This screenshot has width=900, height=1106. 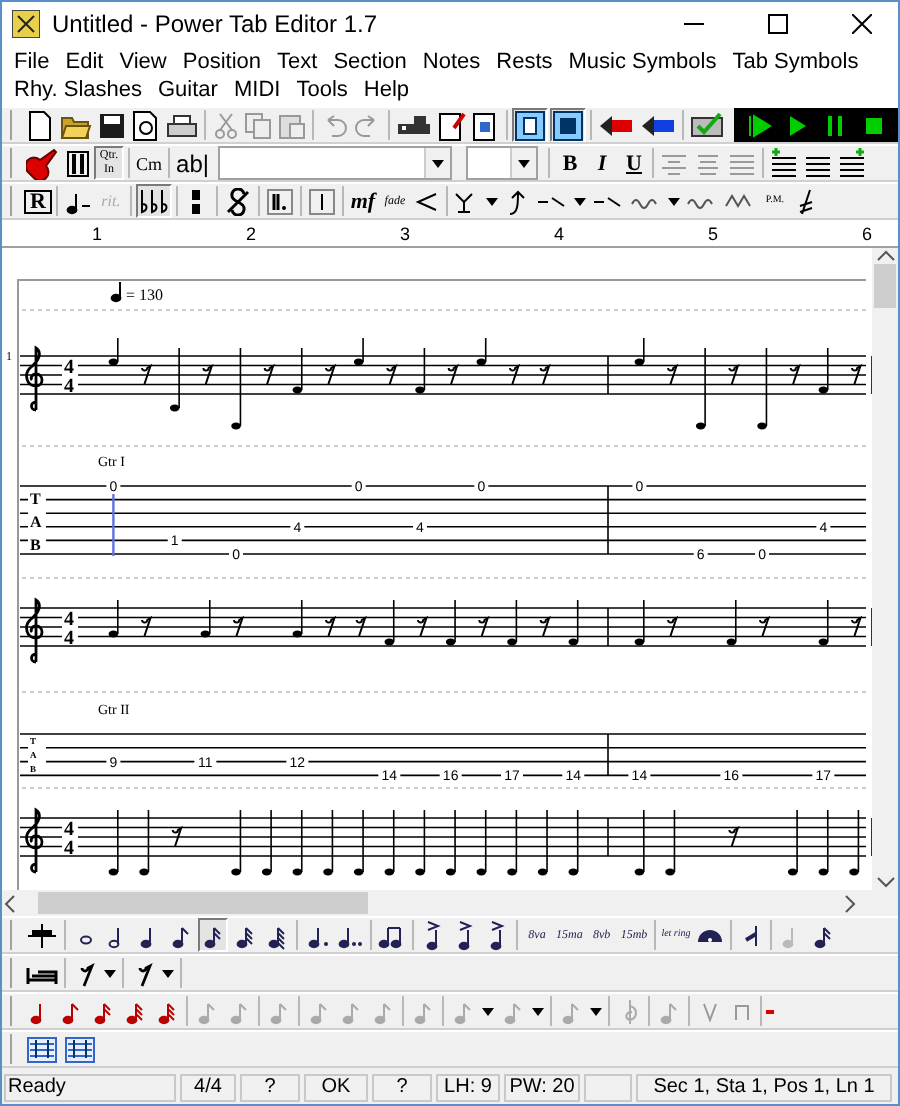 What do you see at coordinates (149, 163) in the screenshot?
I see `chord-button: Cm` at bounding box center [149, 163].